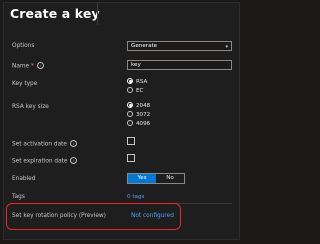 The image size is (320, 244). I want to click on radio-3072: 3072, so click(138, 115).